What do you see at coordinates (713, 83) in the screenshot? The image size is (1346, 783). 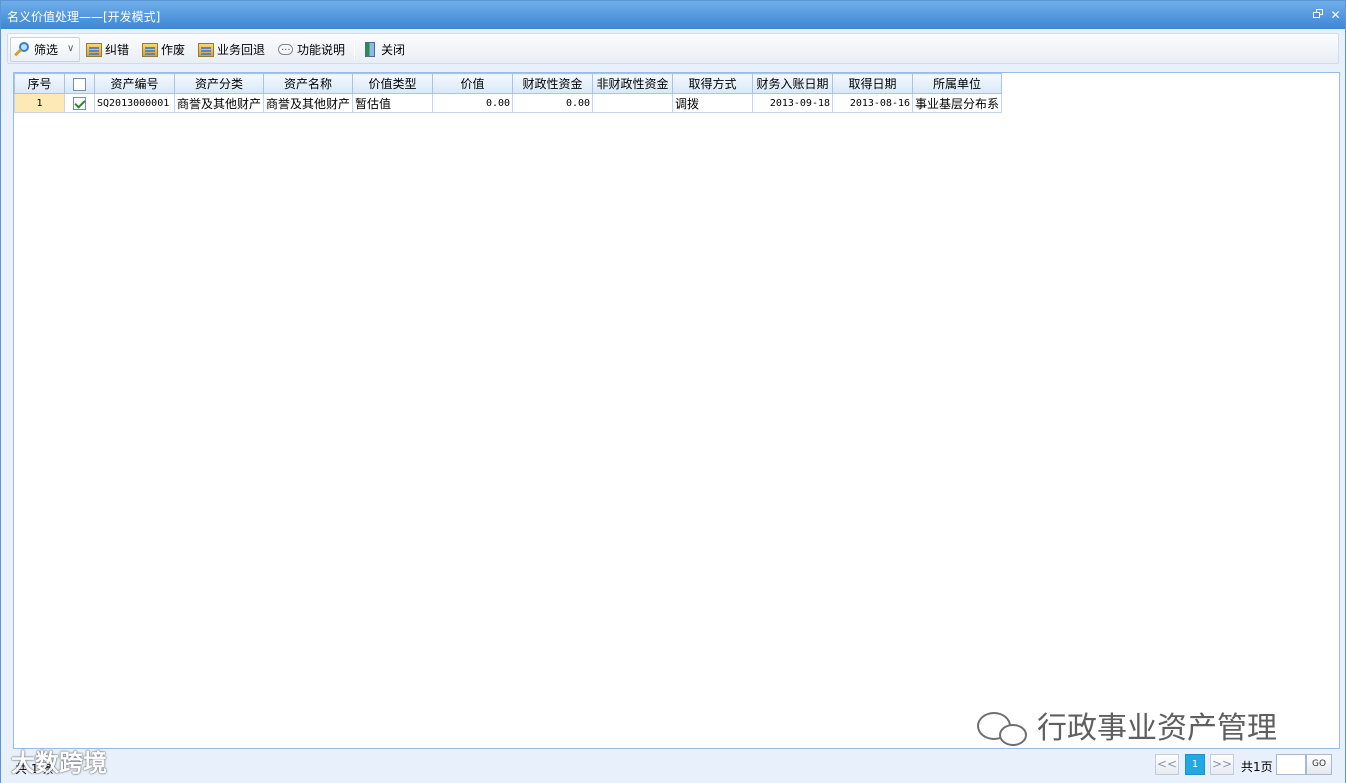 I see `column-header-acquire-method: 取得方式` at bounding box center [713, 83].